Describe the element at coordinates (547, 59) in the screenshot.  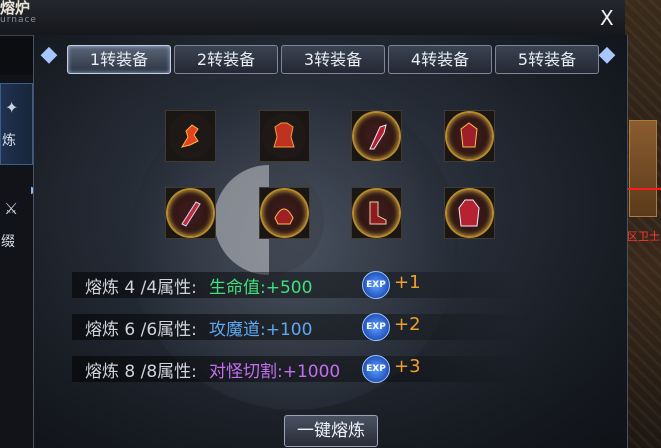
I see `tab-rebirth-5: 5转装备` at that location.